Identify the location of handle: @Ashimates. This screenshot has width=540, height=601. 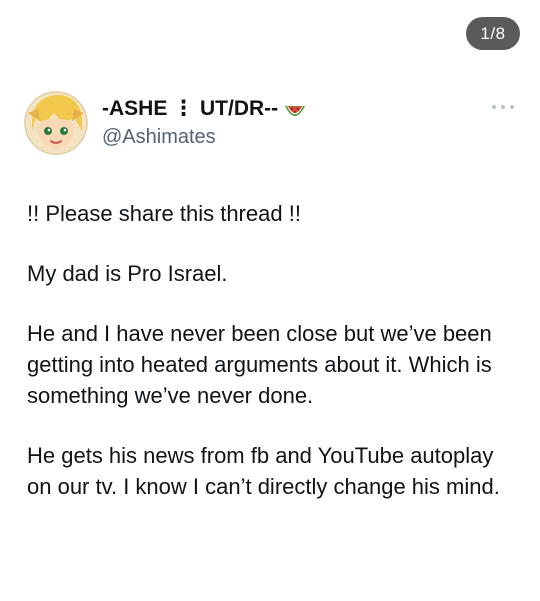
(204, 137).